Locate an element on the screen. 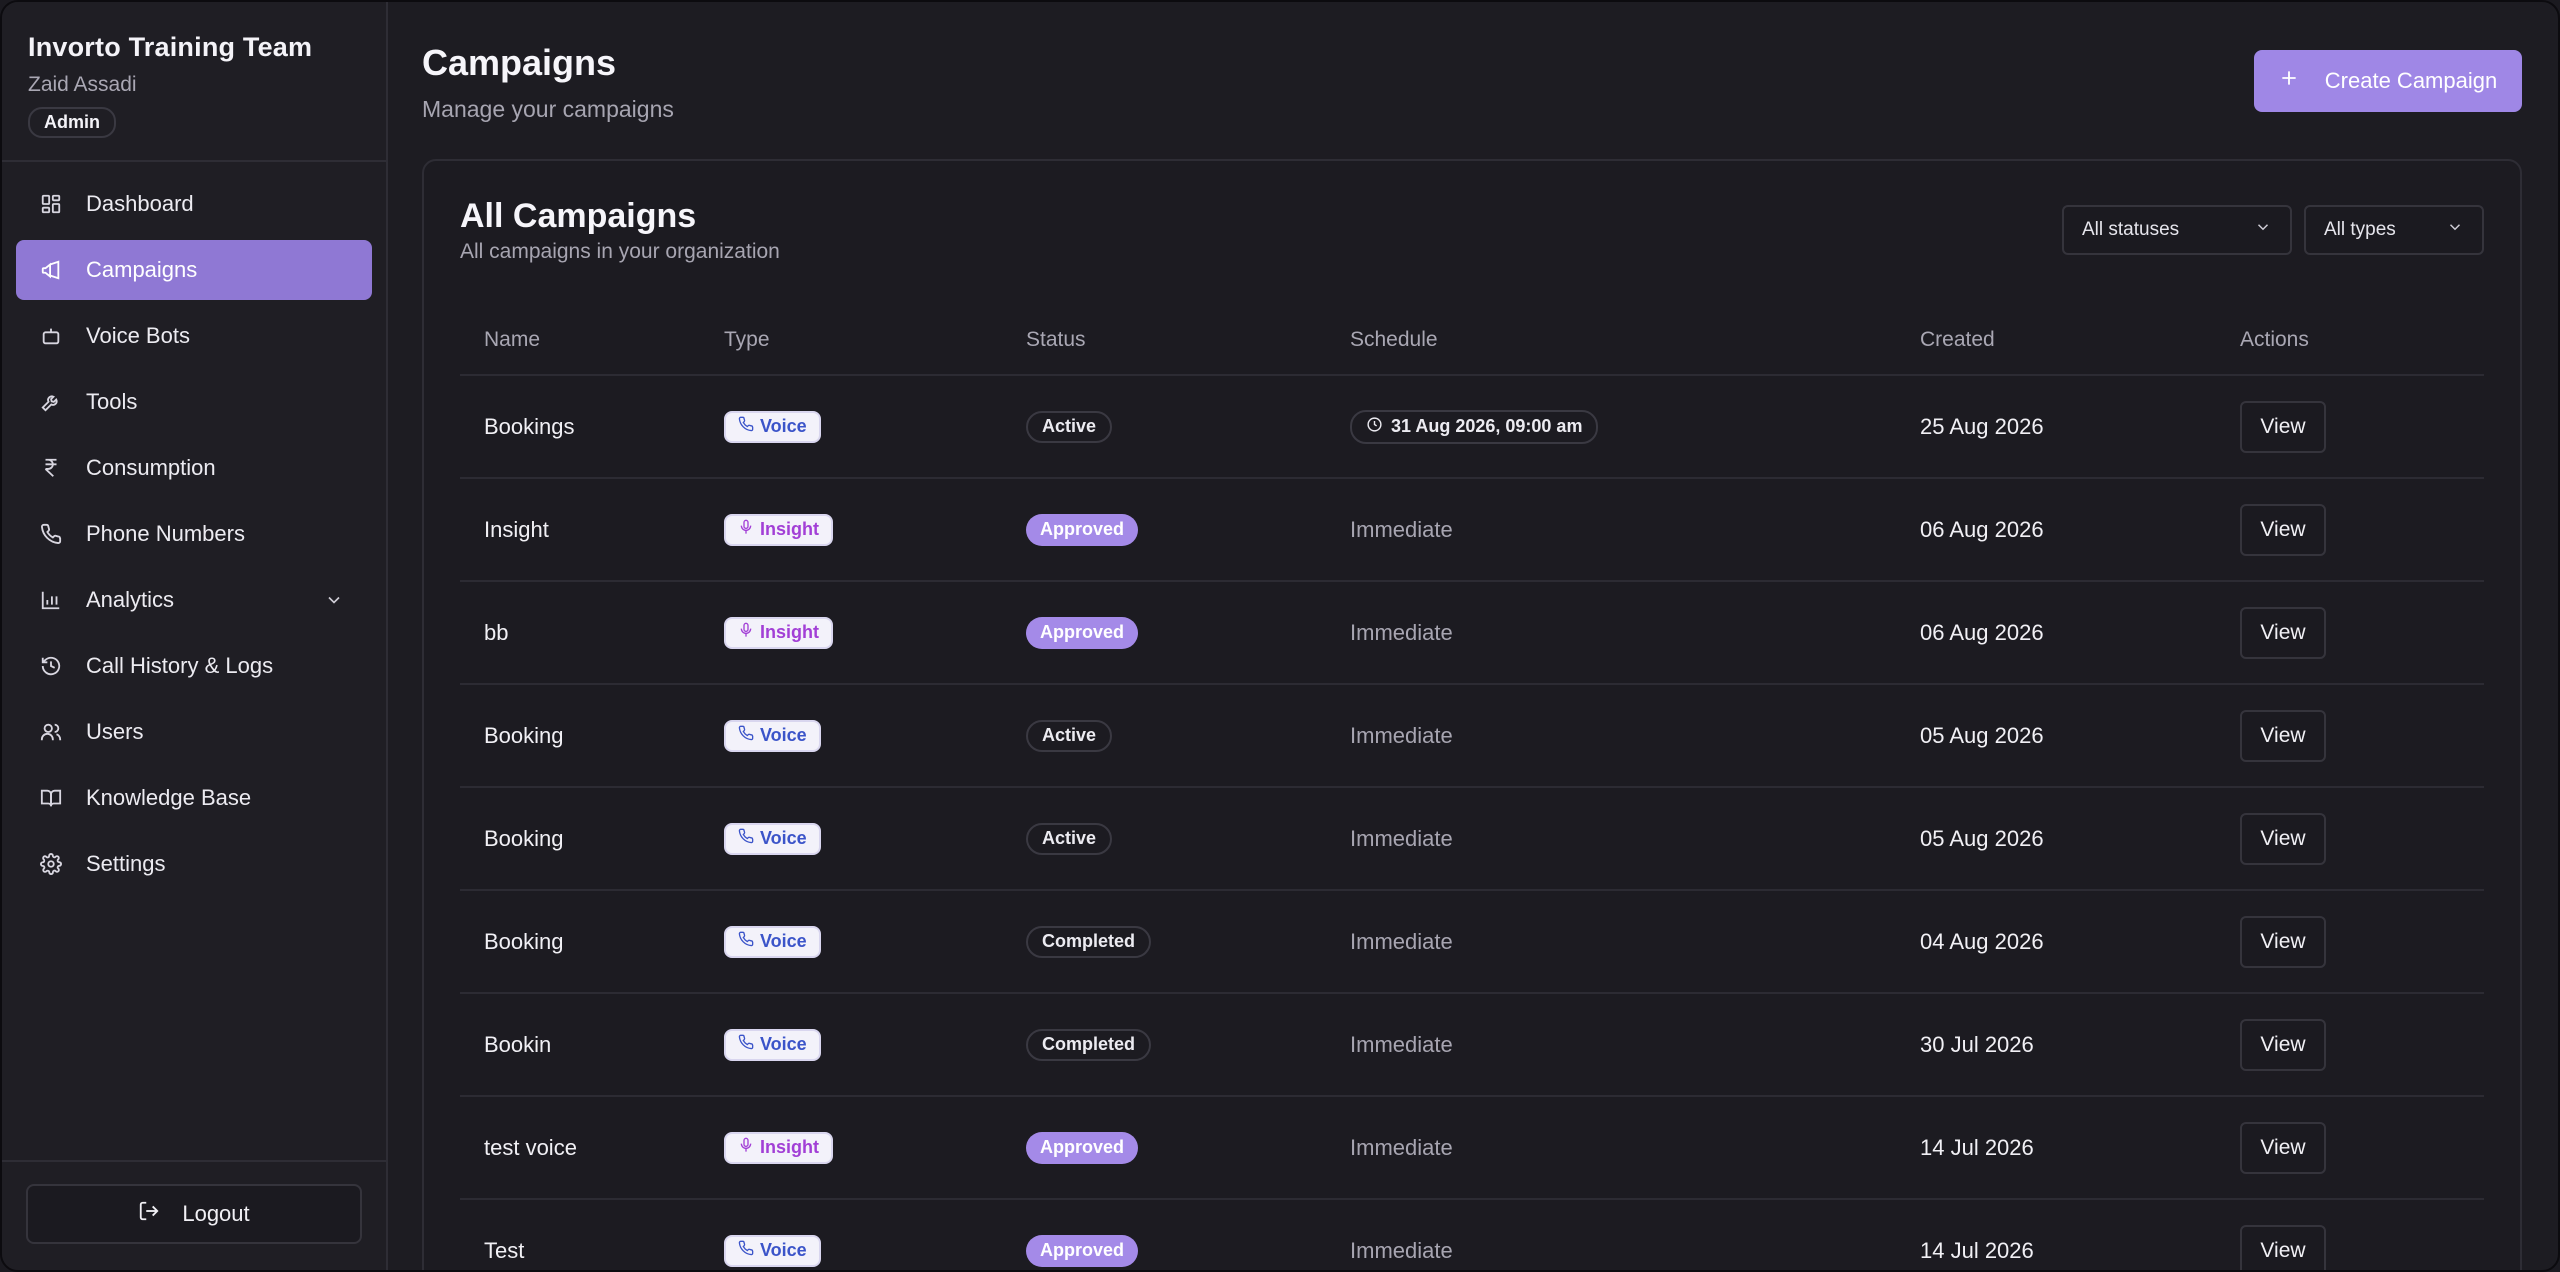  sidebar-item-call-history-logs: Call History & Logs is located at coordinates (194, 666).